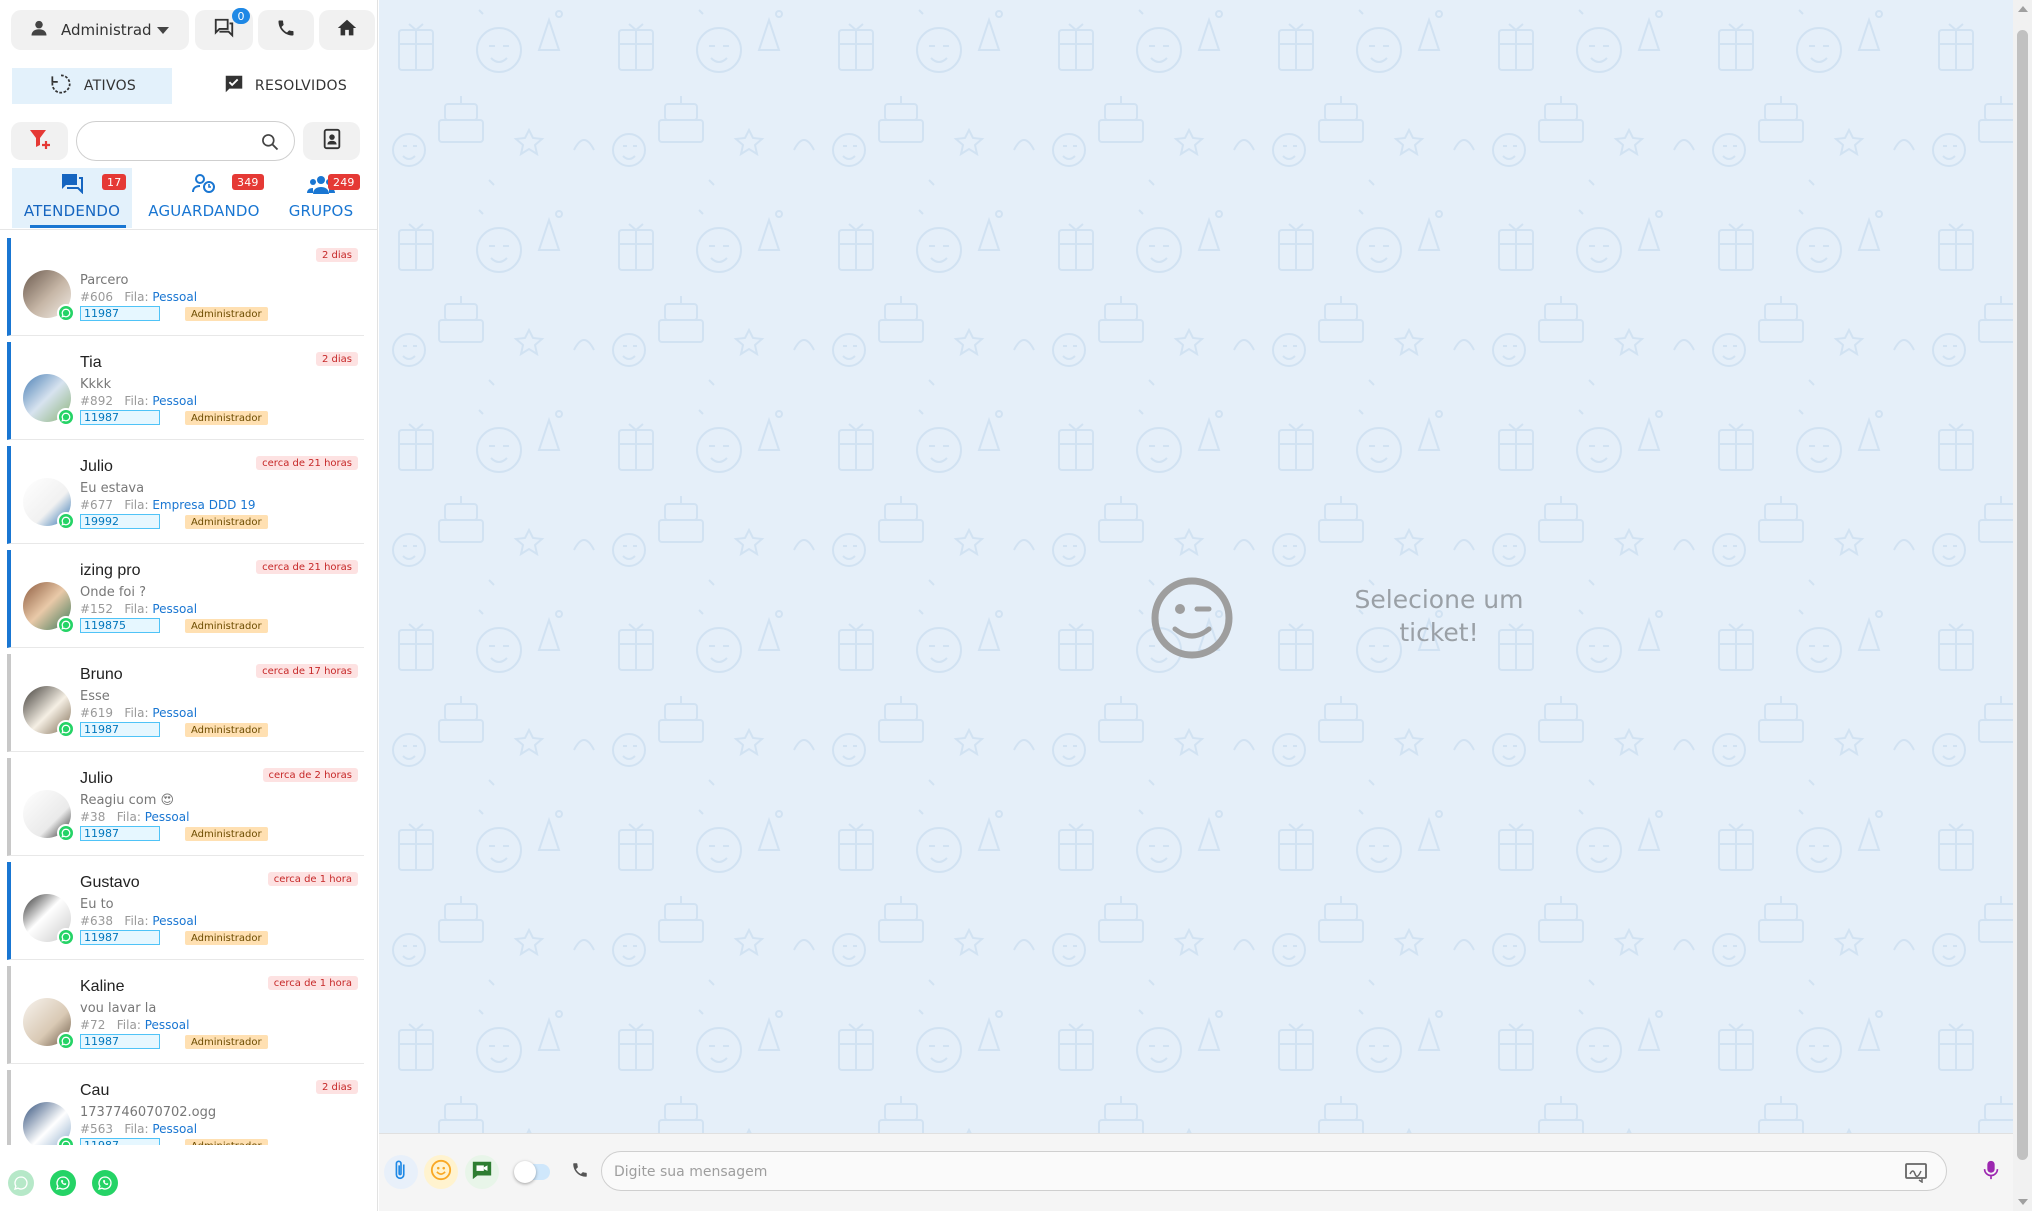 Image resolution: width=2032 pixels, height=1211 pixels. I want to click on person-clock-icon, so click(204, 185).